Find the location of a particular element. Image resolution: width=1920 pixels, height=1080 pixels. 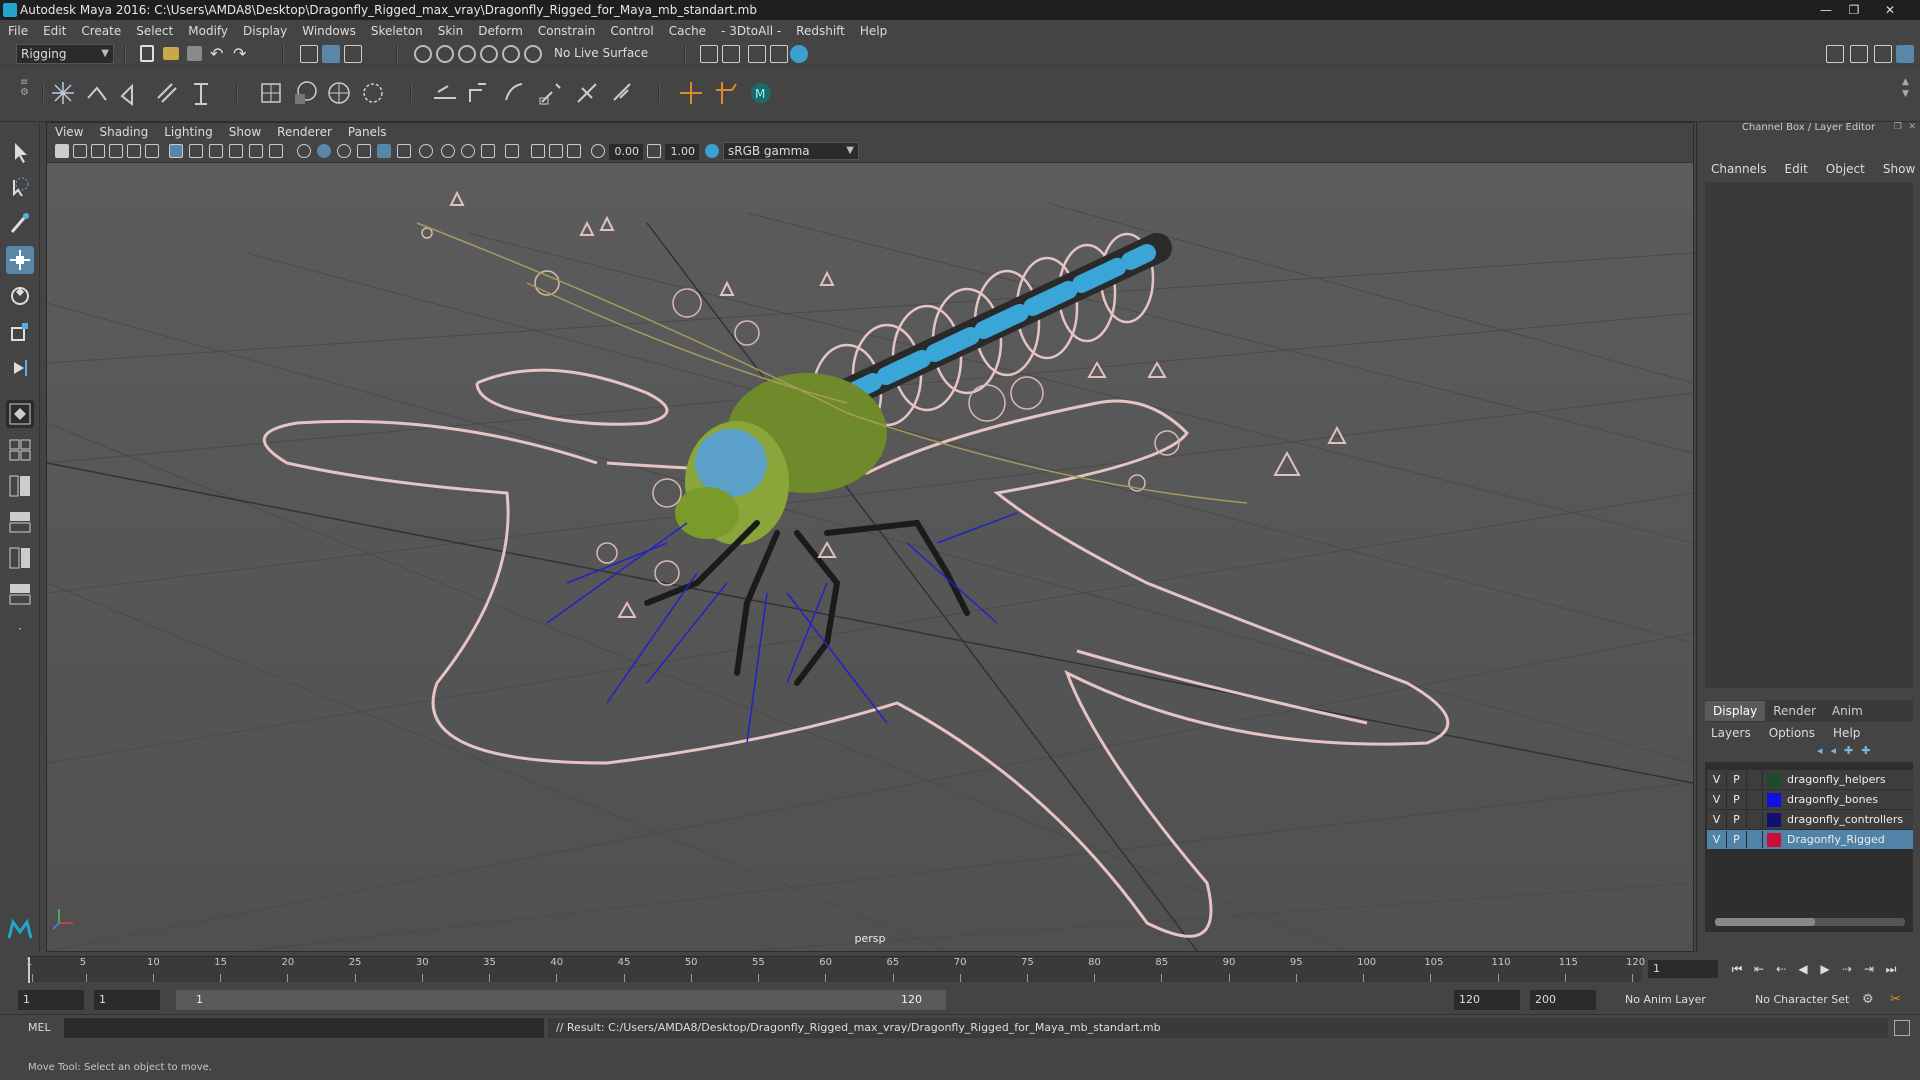

script-language-button: MEL is located at coordinates (39, 1027).